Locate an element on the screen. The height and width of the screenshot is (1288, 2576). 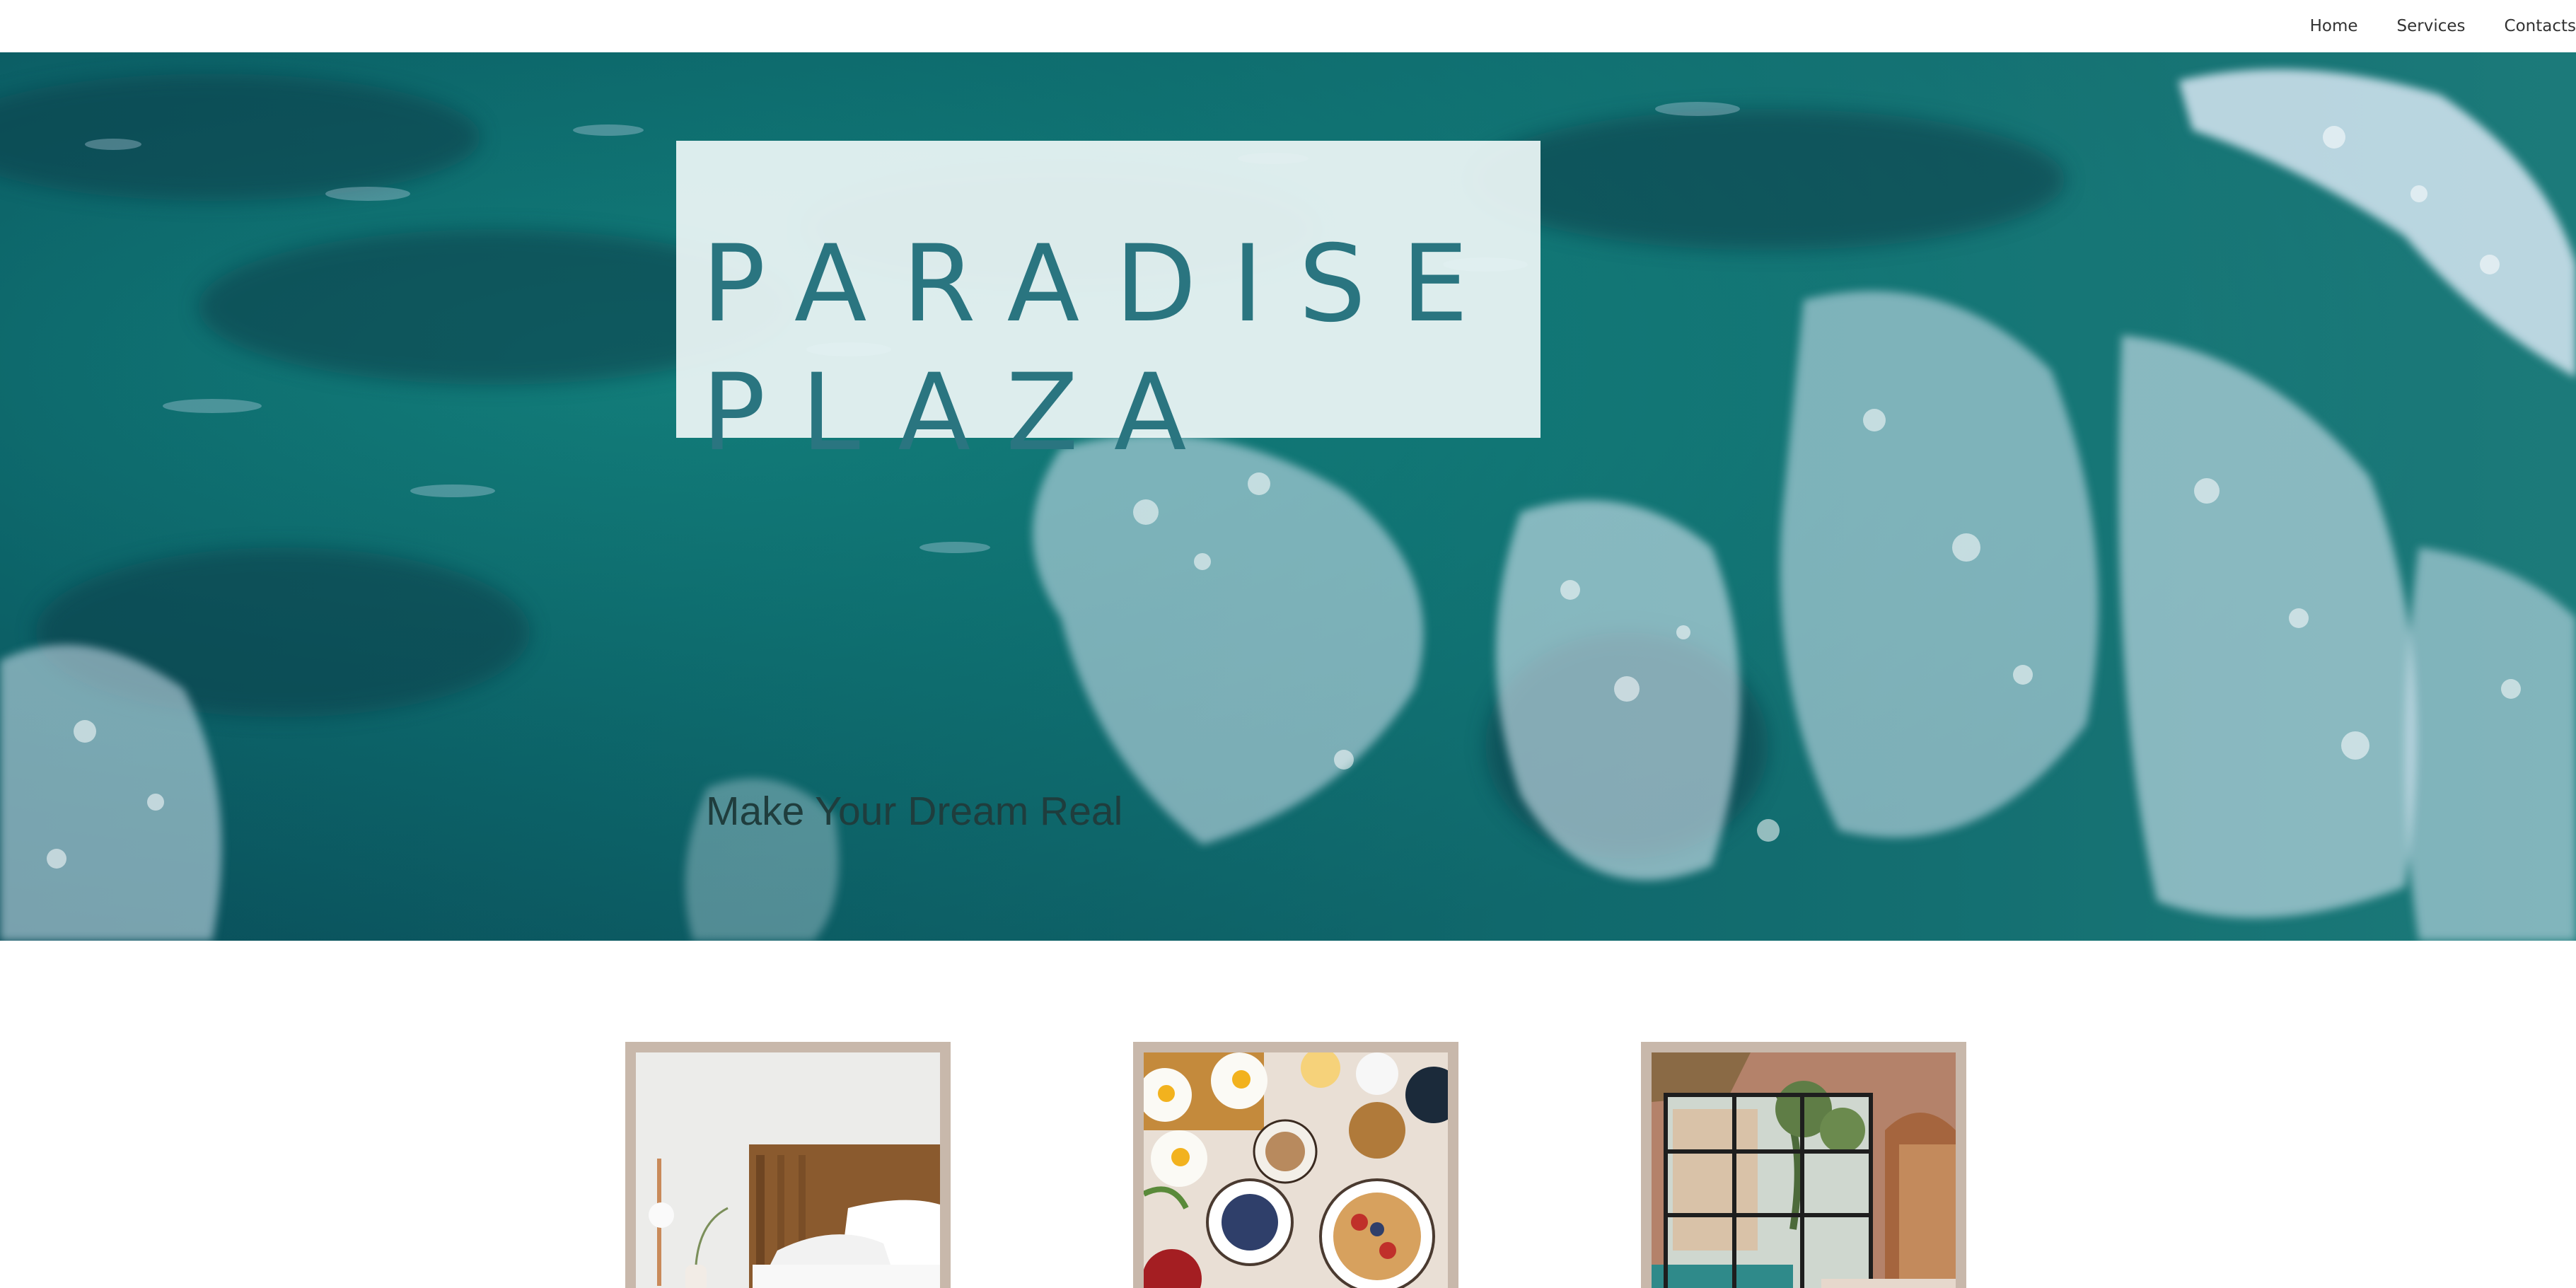
bedroom-photo is located at coordinates (788, 1170).